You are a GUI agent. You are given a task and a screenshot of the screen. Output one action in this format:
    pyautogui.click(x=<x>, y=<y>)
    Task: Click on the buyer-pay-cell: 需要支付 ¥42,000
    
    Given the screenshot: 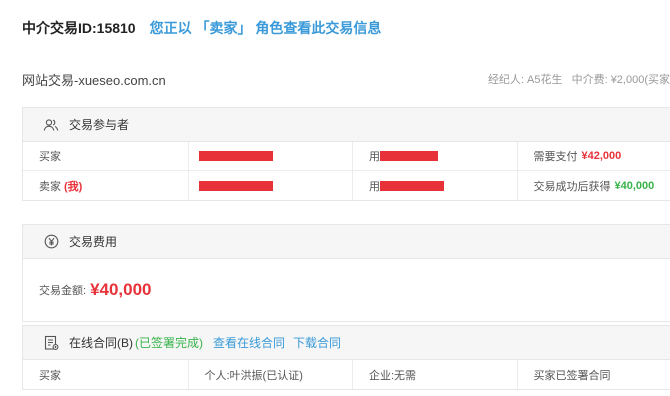 What is the action you would take?
    pyautogui.click(x=594, y=156)
    